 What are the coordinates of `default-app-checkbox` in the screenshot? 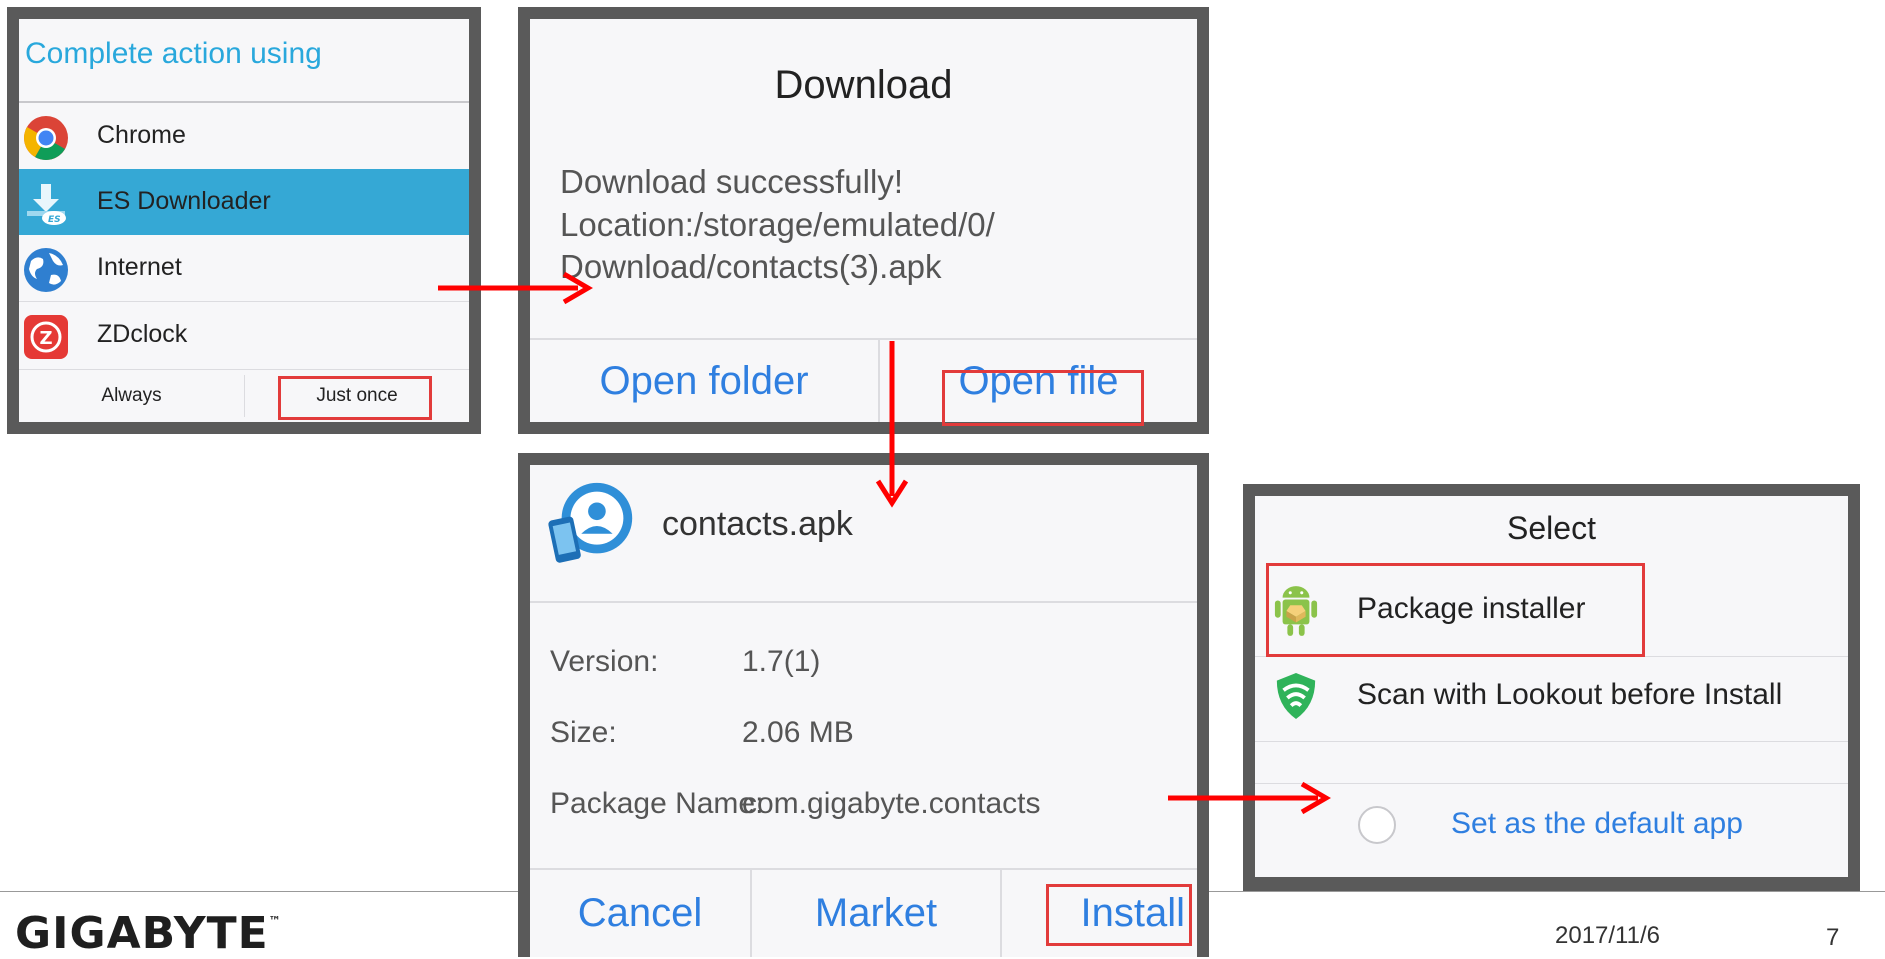 It's located at (1377, 825).